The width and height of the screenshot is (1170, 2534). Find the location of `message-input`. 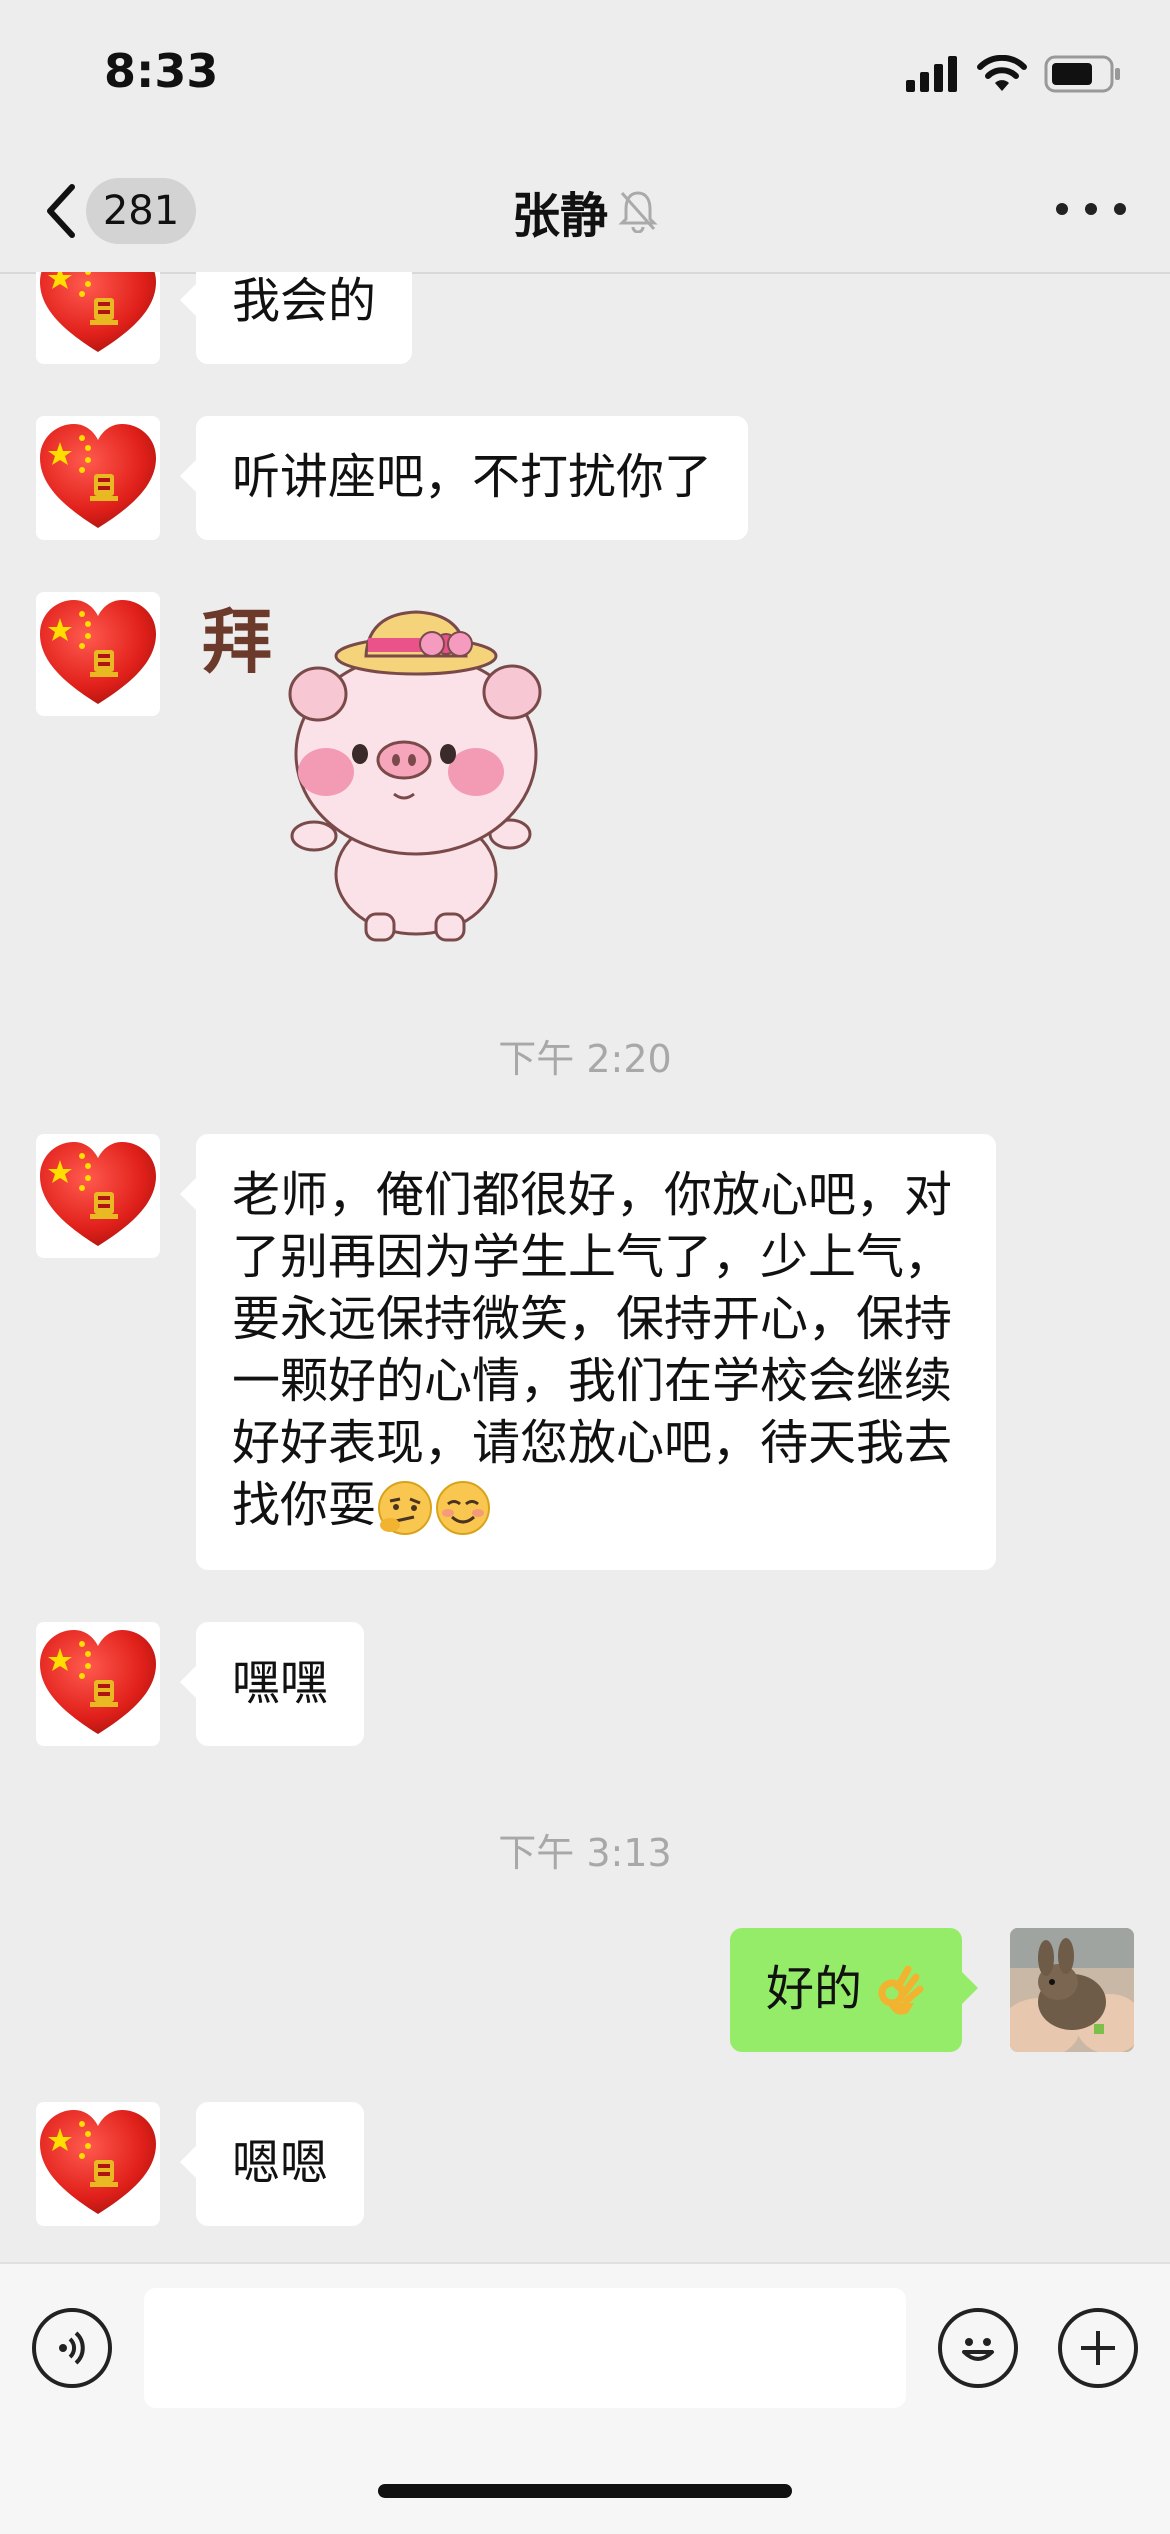

message-input is located at coordinates (525, 2348).